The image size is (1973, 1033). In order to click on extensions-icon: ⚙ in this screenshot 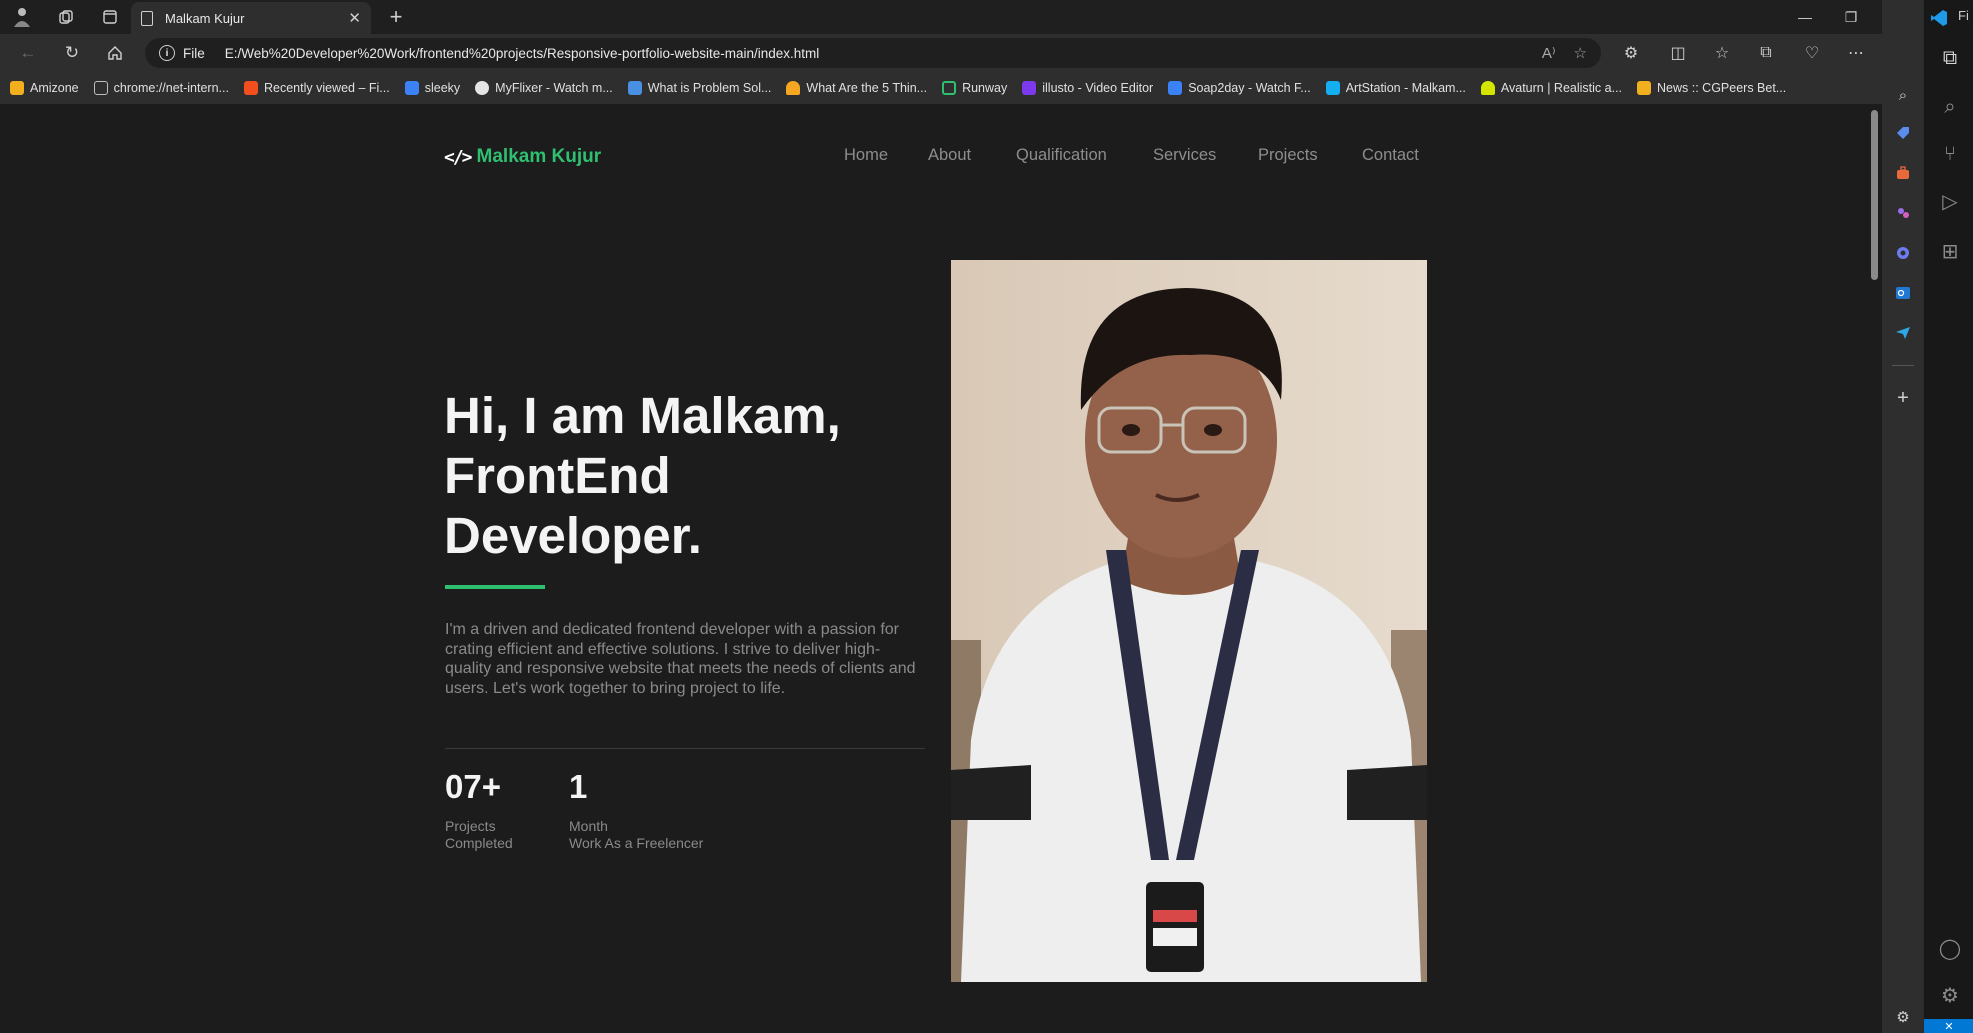, I will do `click(1631, 53)`.